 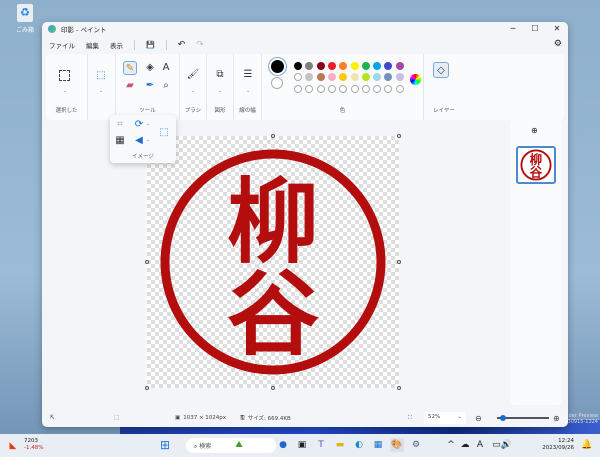 I want to click on menu-file: ファイル, so click(x=62, y=45).